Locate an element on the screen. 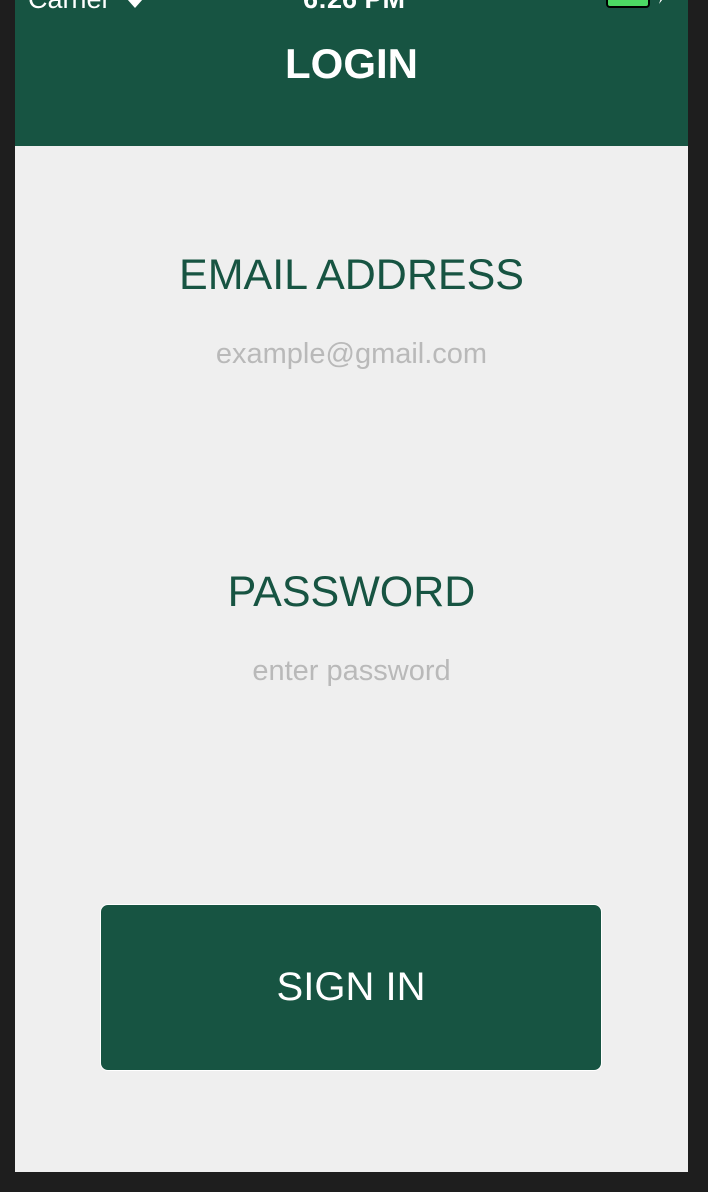 The image size is (708, 1192). sign-in-button: SIGN IN is located at coordinates (351, 987).